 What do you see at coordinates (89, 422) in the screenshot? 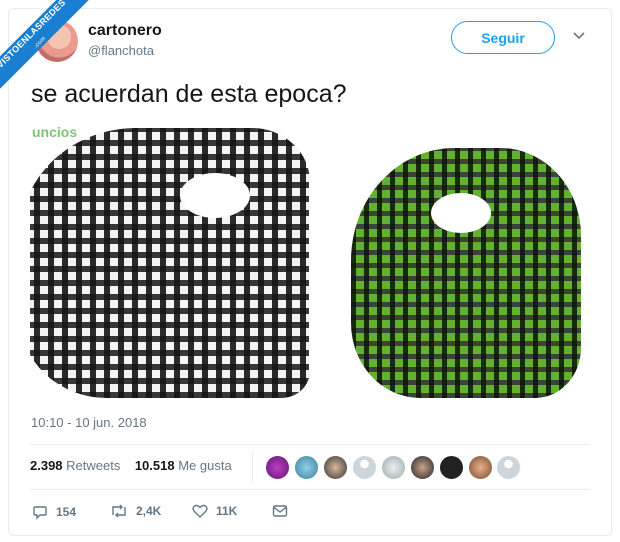
I see `timestamp: 10:10 - 10 jun. 2018` at bounding box center [89, 422].